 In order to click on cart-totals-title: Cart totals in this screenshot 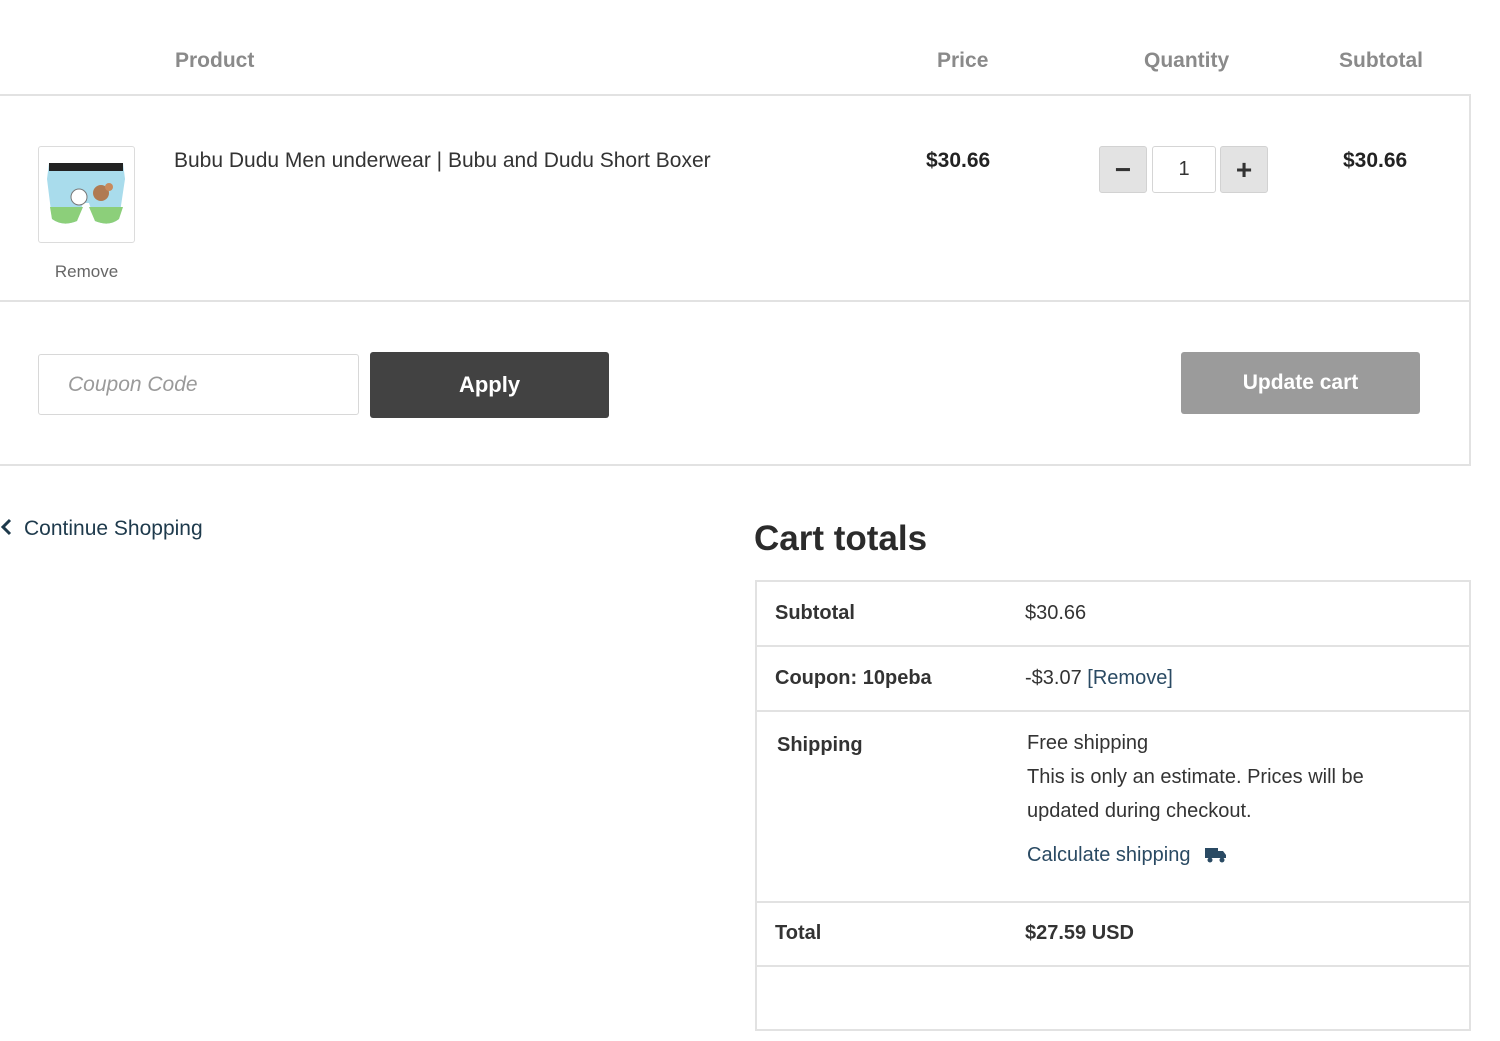, I will do `click(841, 538)`.